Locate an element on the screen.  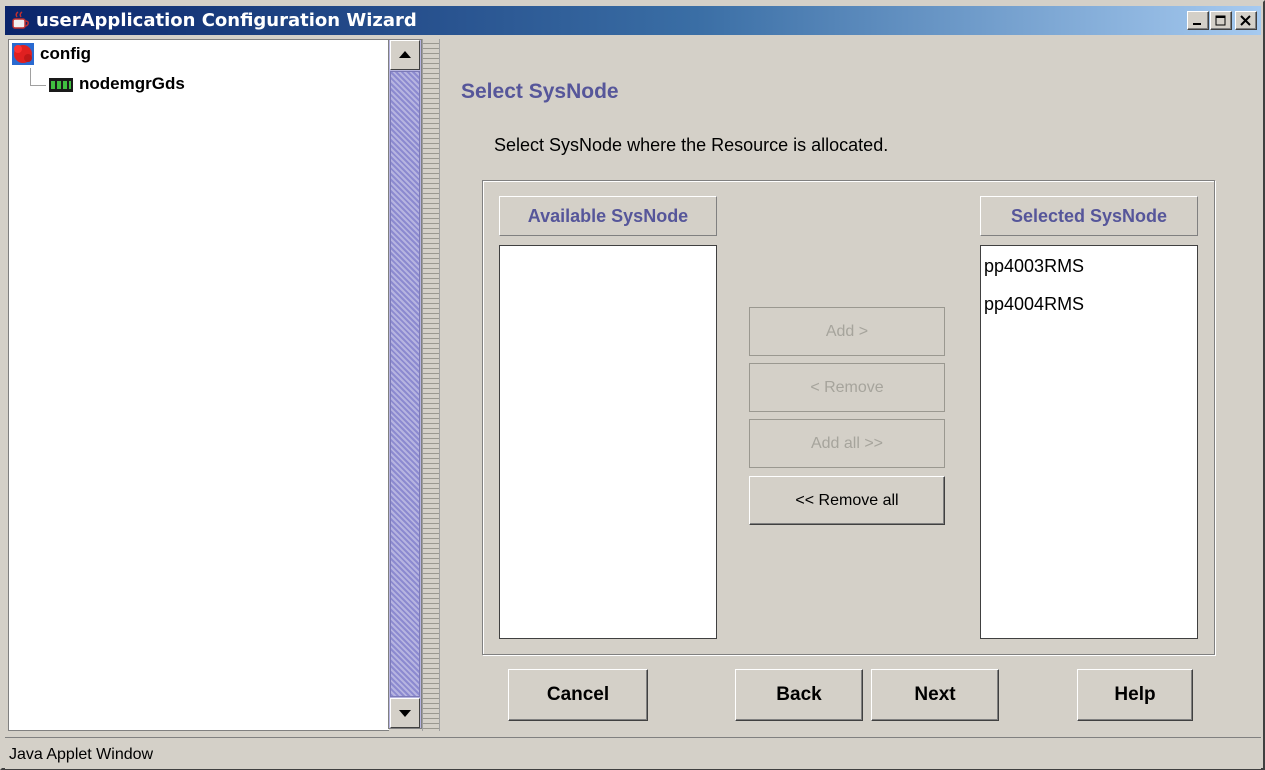
maximize-icon is located at coordinates (1220, 20).